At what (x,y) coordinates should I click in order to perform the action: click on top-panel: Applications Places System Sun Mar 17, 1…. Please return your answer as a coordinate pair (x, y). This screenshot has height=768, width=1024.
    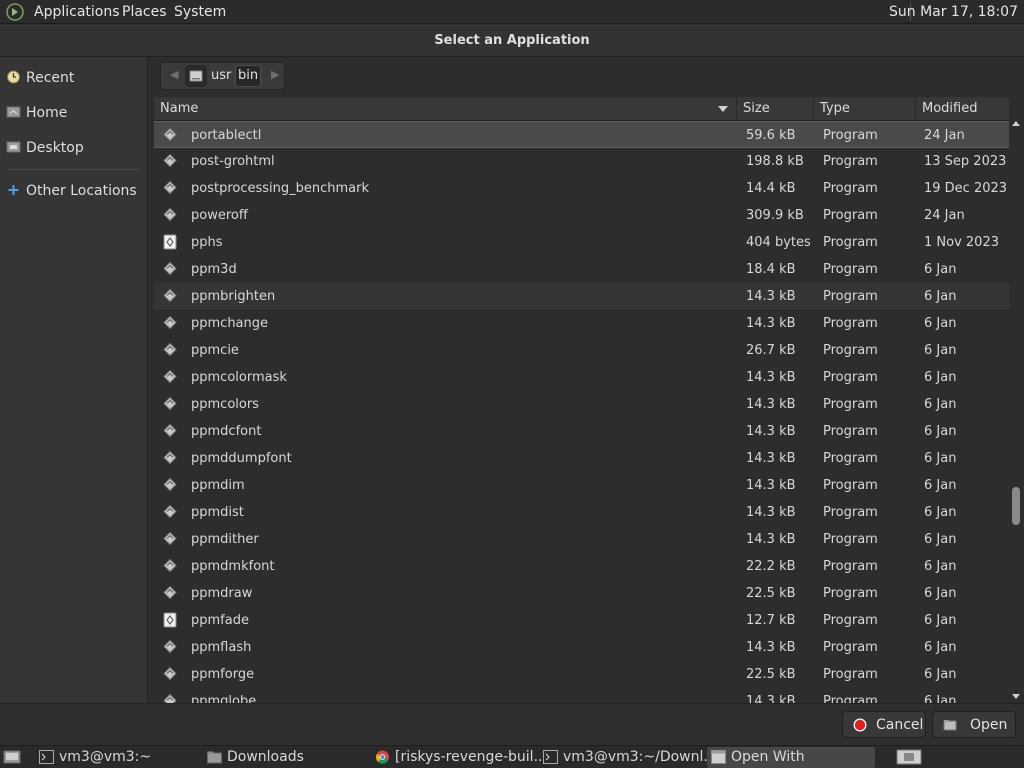
    Looking at the image, I should click on (512, 12).